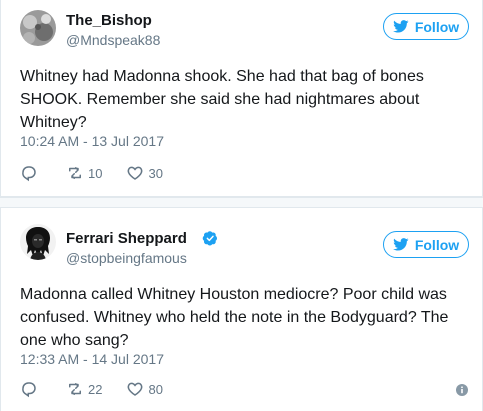 The image size is (483, 411). Describe the element at coordinates (209, 238) in the screenshot. I see `verified-badge-icon` at that location.